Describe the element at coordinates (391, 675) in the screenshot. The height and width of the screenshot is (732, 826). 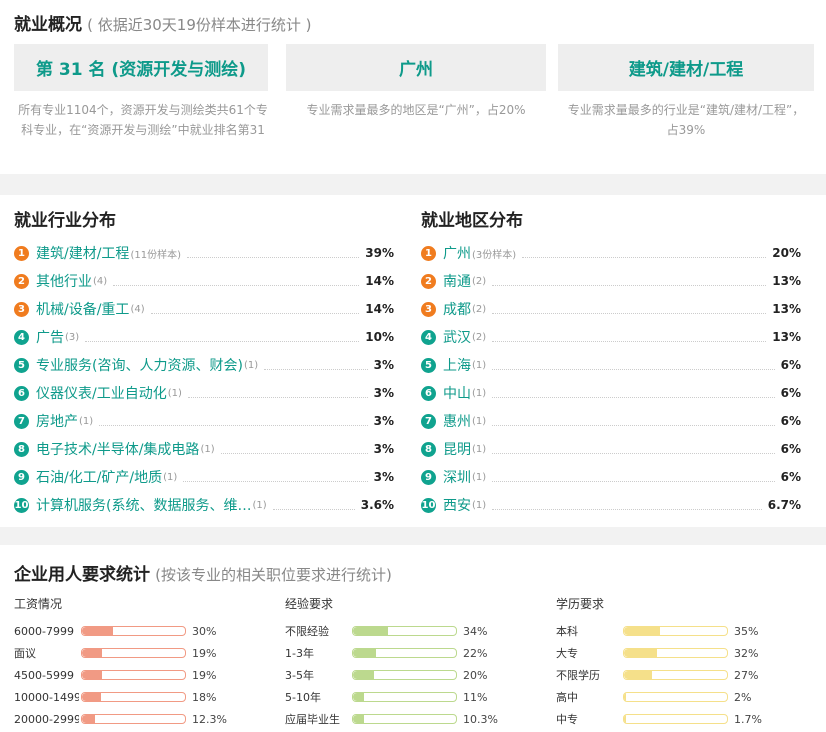
I see `requirement-row: 3-5年 20%` at that location.